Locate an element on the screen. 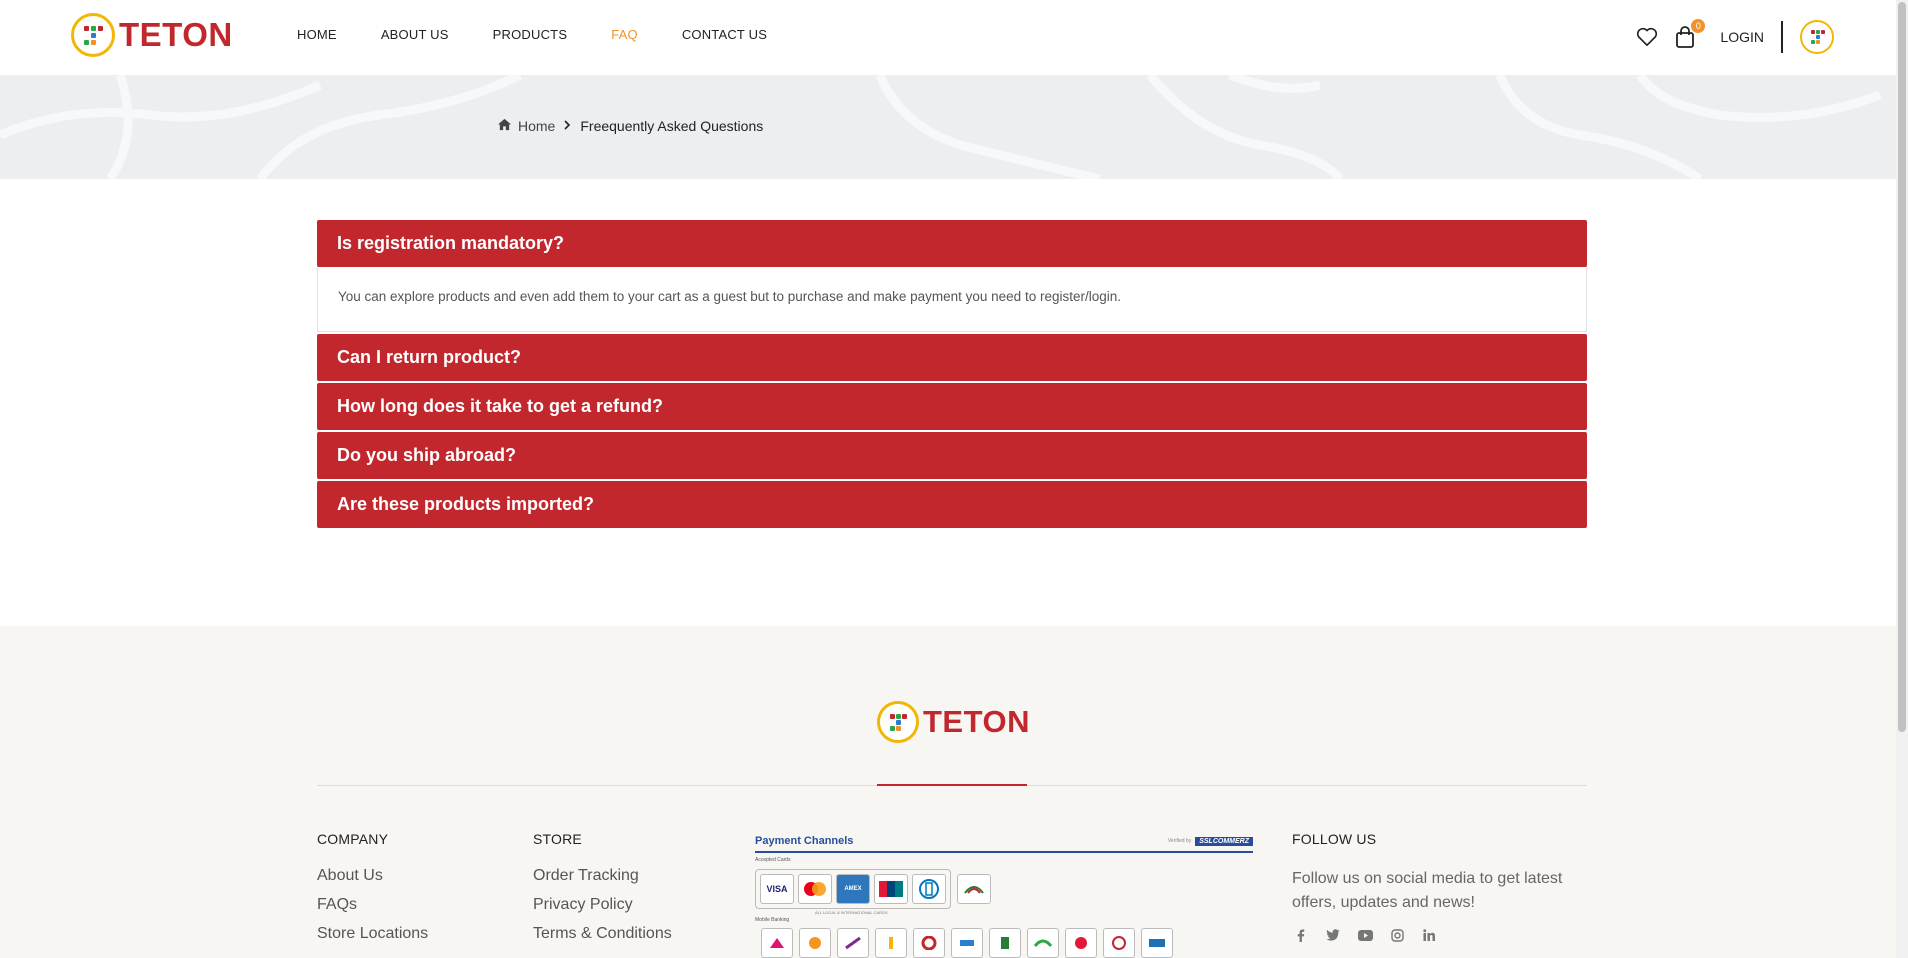 The width and height of the screenshot is (1908, 958). cart-count-badge: 0 is located at coordinates (1698, 26).